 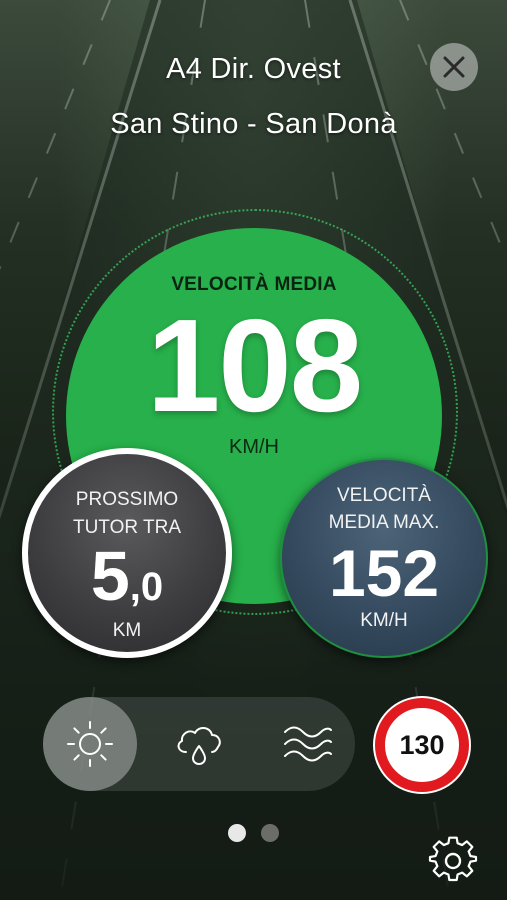 What do you see at coordinates (258, 834) in the screenshot?
I see `page-indicator` at bounding box center [258, 834].